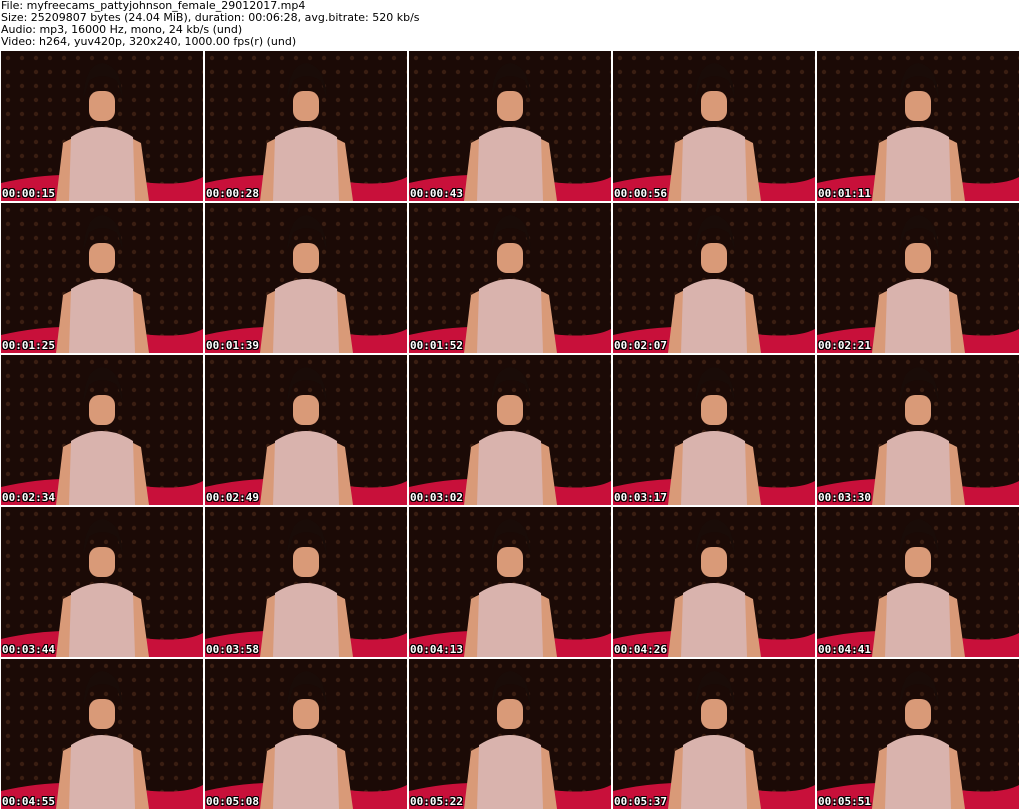 Image resolution: width=1024 pixels, height=811 pixels. What do you see at coordinates (28, 193) in the screenshot?
I see `frame-timestamp: 00:00:15` at bounding box center [28, 193].